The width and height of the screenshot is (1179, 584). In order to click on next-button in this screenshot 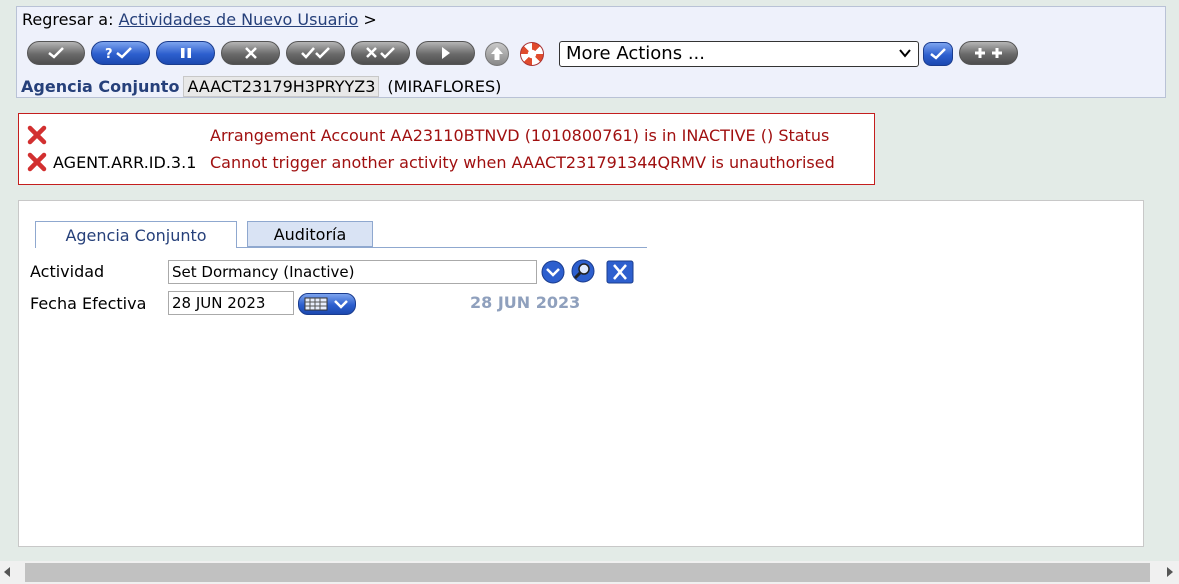, I will do `click(445, 53)`.